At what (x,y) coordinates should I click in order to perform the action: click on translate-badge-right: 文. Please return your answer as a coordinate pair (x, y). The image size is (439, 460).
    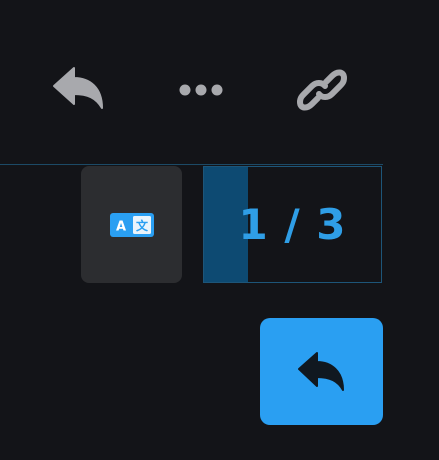
    Looking at the image, I should click on (141, 225).